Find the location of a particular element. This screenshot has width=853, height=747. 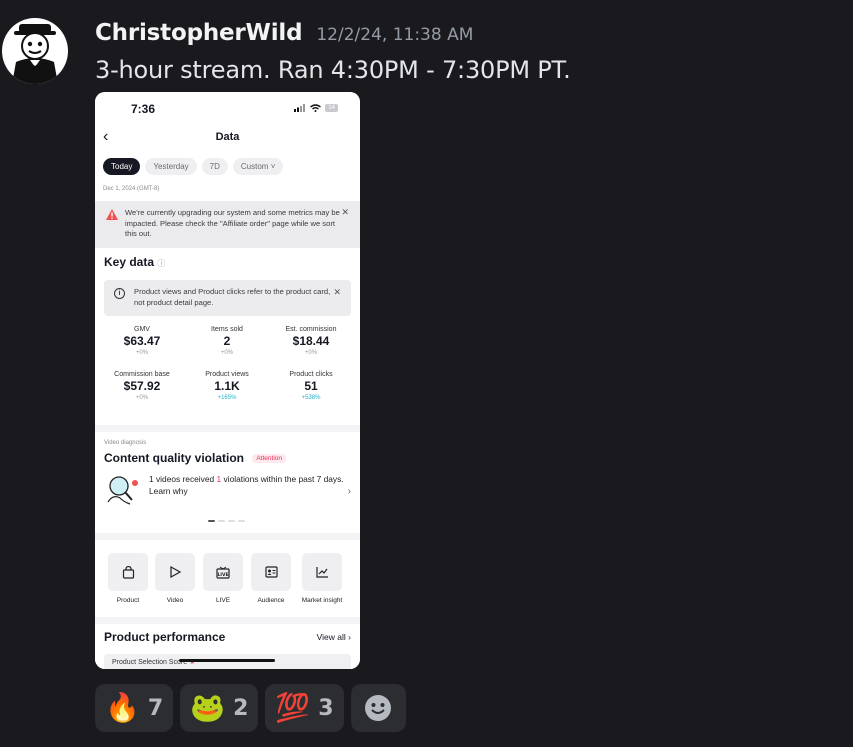

tool-audience: Audience is located at coordinates (271, 578).